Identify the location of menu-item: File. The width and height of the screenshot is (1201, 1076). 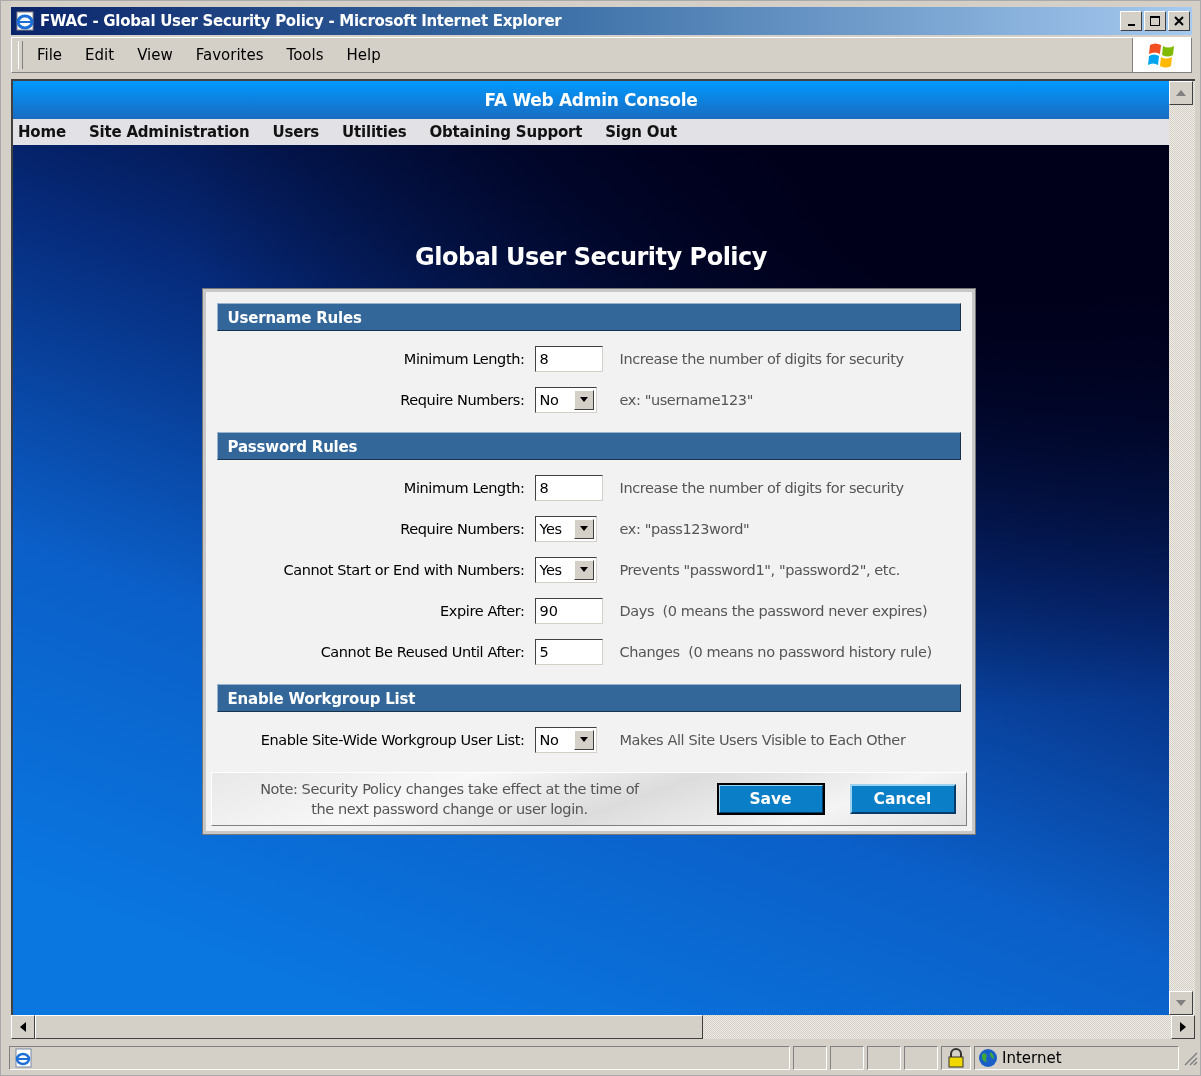
(50, 55).